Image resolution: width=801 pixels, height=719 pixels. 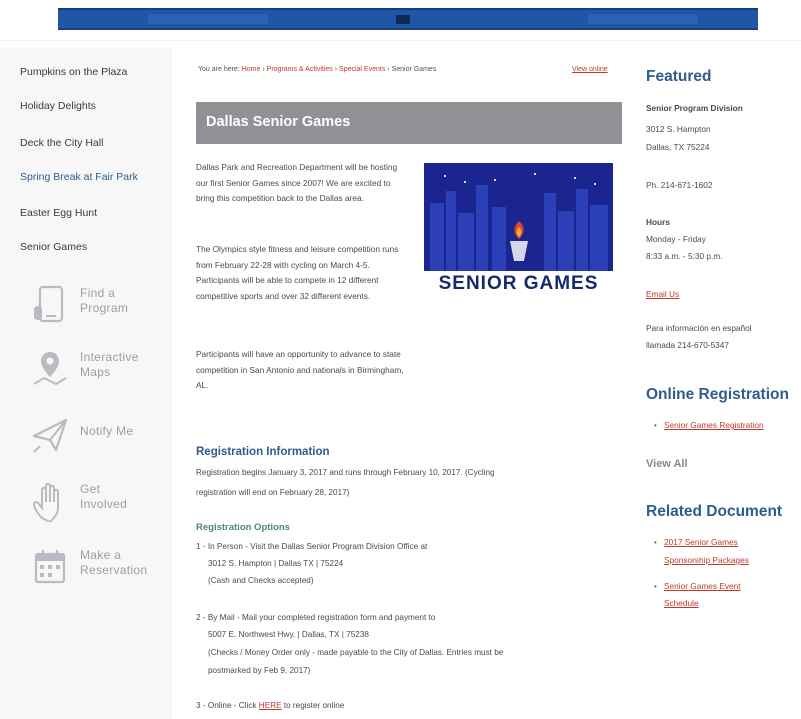 I want to click on email-us-link: Email Us, so click(x=662, y=294).